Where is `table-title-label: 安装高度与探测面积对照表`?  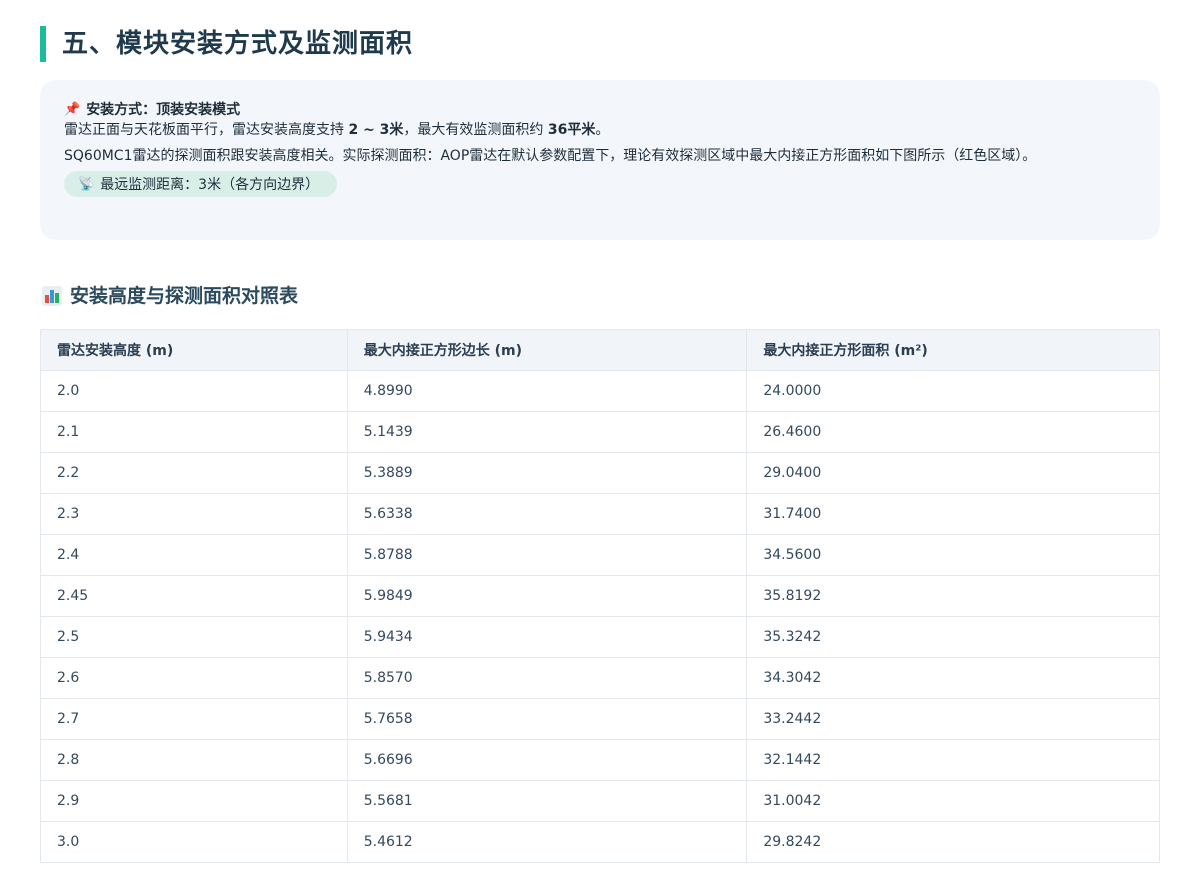
table-title-label: 安装高度与探测面积对照表 is located at coordinates (184, 296).